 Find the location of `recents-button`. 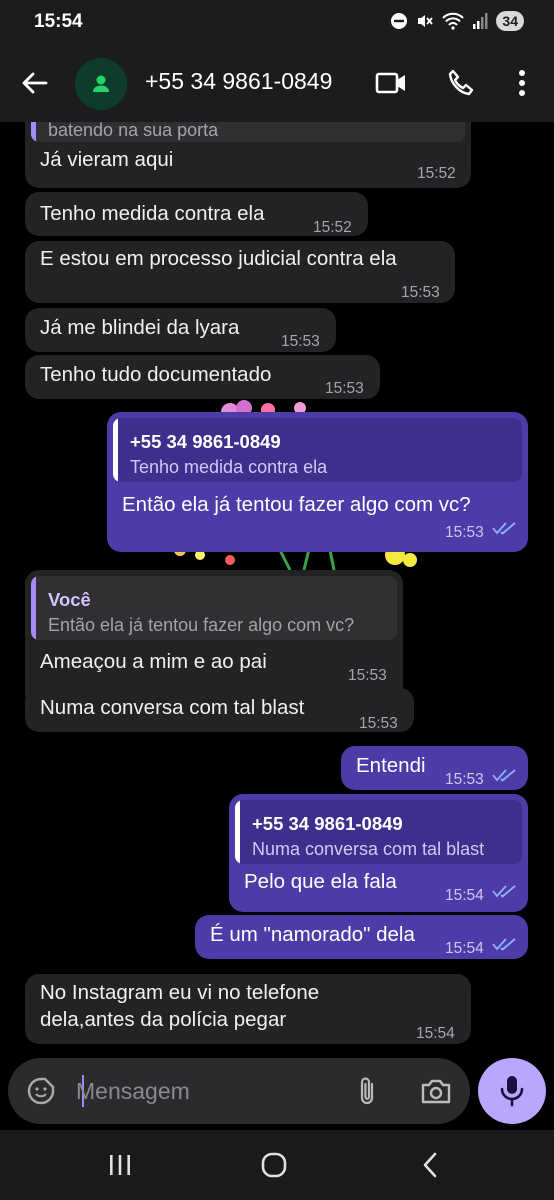

recents-button is located at coordinates (120, 1165).